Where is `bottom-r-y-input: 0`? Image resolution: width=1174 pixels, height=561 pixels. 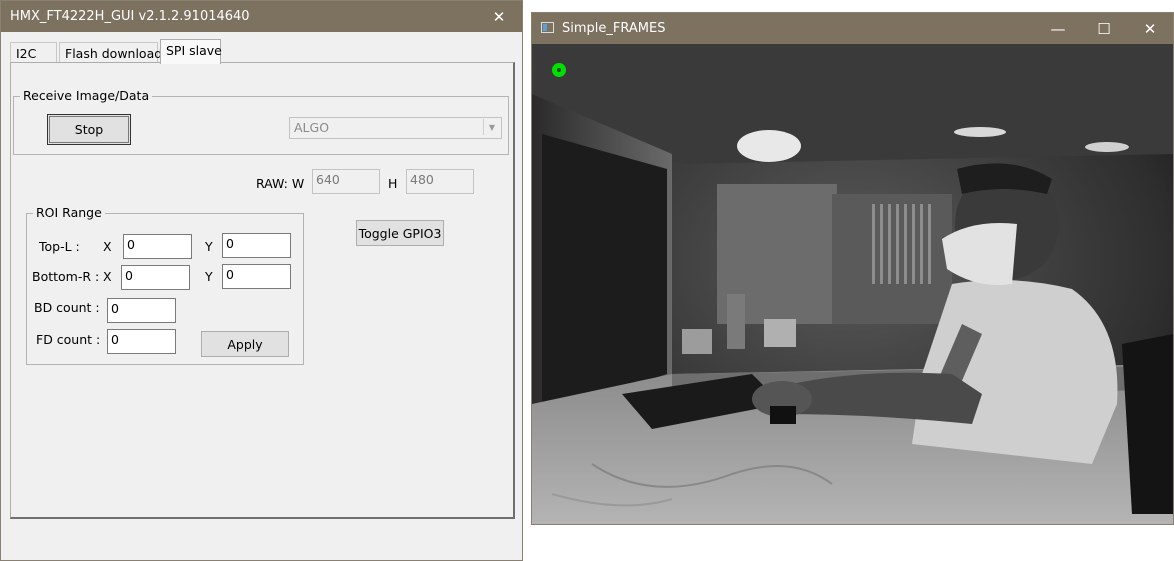
bottom-r-y-input: 0 is located at coordinates (256, 276).